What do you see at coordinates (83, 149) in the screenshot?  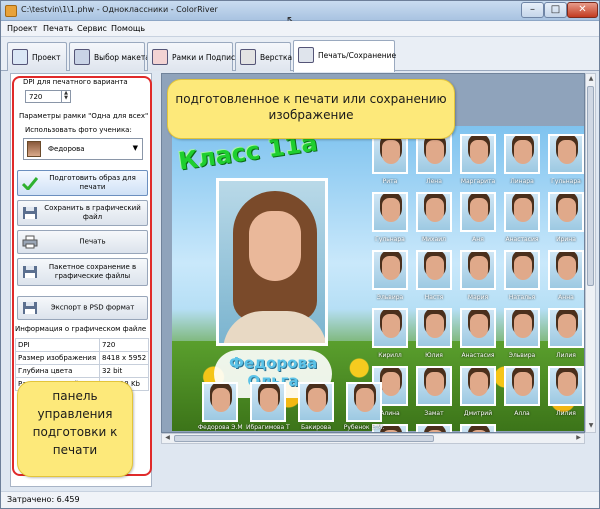 I see `student-select: Федорова ▼` at bounding box center [83, 149].